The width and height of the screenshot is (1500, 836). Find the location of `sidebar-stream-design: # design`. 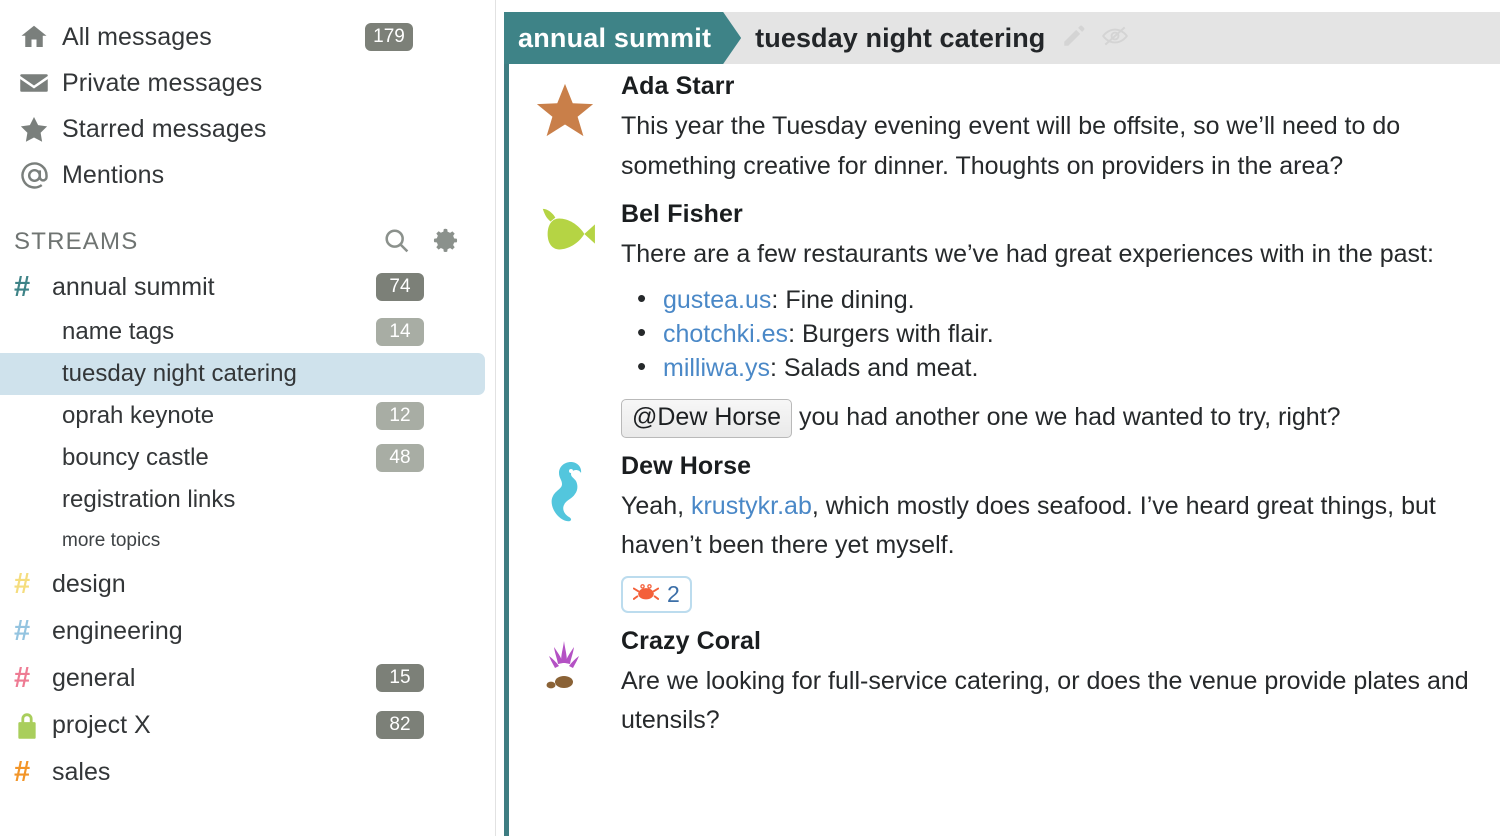

sidebar-stream-design: # design is located at coordinates (247, 584).